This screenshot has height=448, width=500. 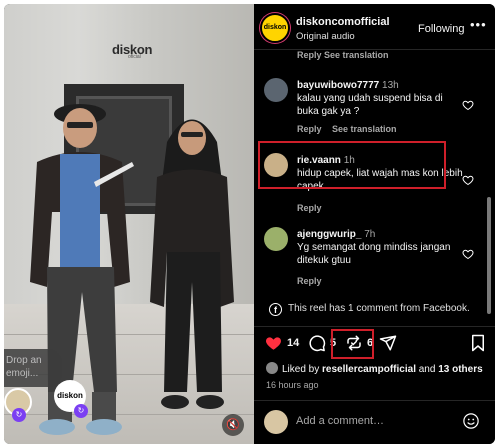 What do you see at coordinates (379, 308) in the screenshot?
I see `facebook-note-text: This reel has 1 comment from Facebook.` at bounding box center [379, 308].